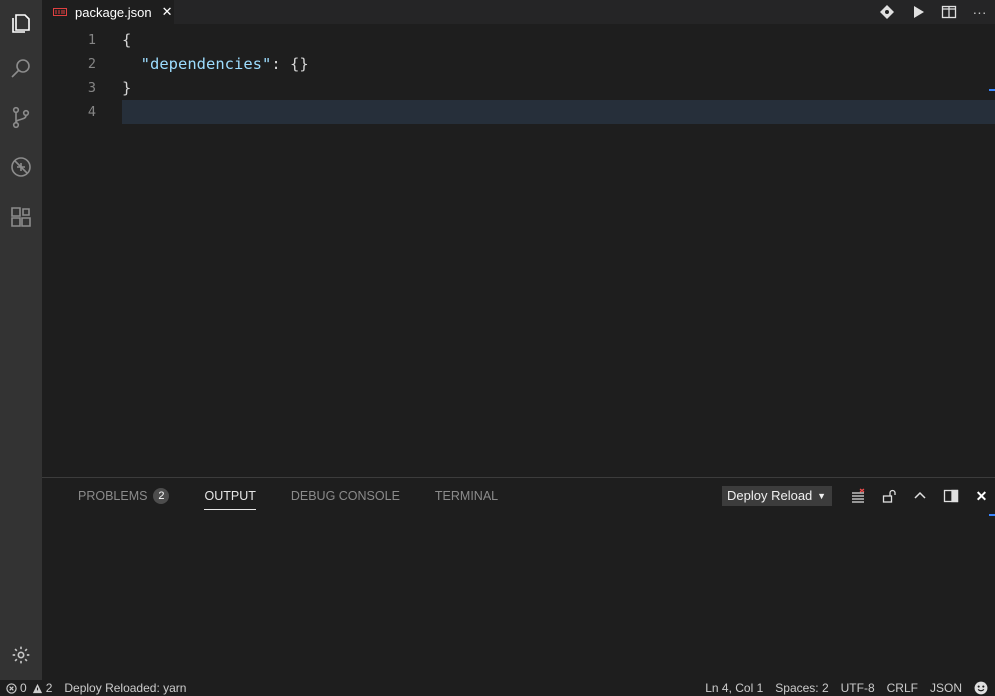 This screenshot has width=995, height=696. What do you see at coordinates (29, 688) in the screenshot?
I see `problems-status: 0 2` at bounding box center [29, 688].